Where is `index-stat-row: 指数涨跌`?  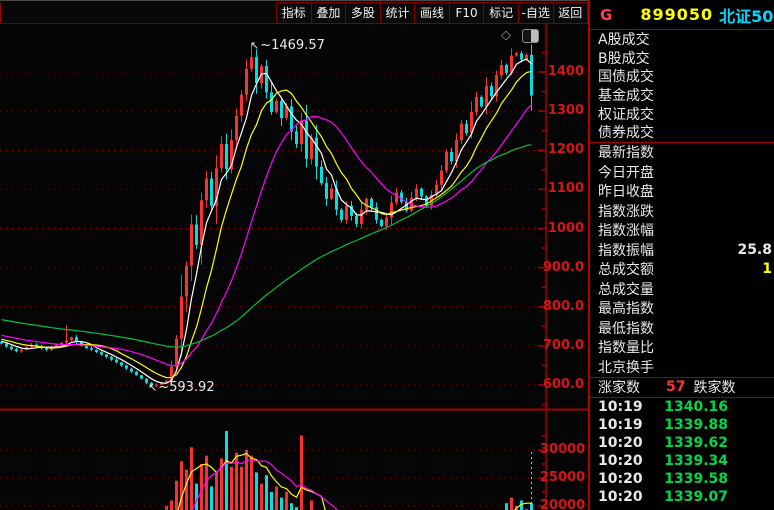
index-stat-row: 指数涨跌 is located at coordinates (682, 211).